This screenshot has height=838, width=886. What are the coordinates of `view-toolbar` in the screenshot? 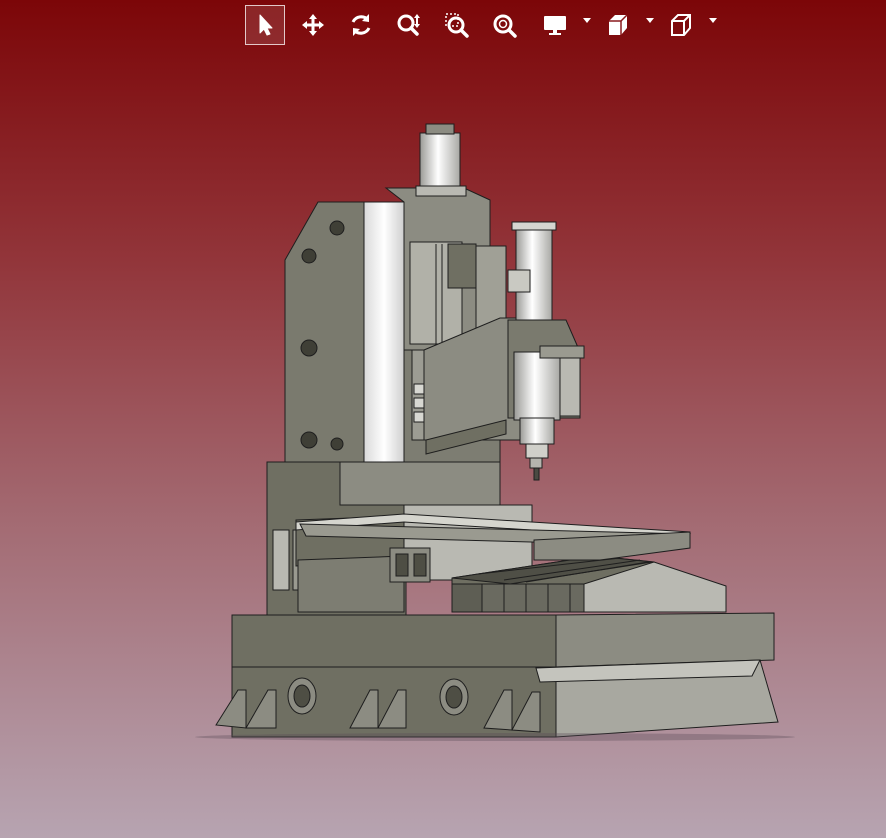 It's located at (443, 23).